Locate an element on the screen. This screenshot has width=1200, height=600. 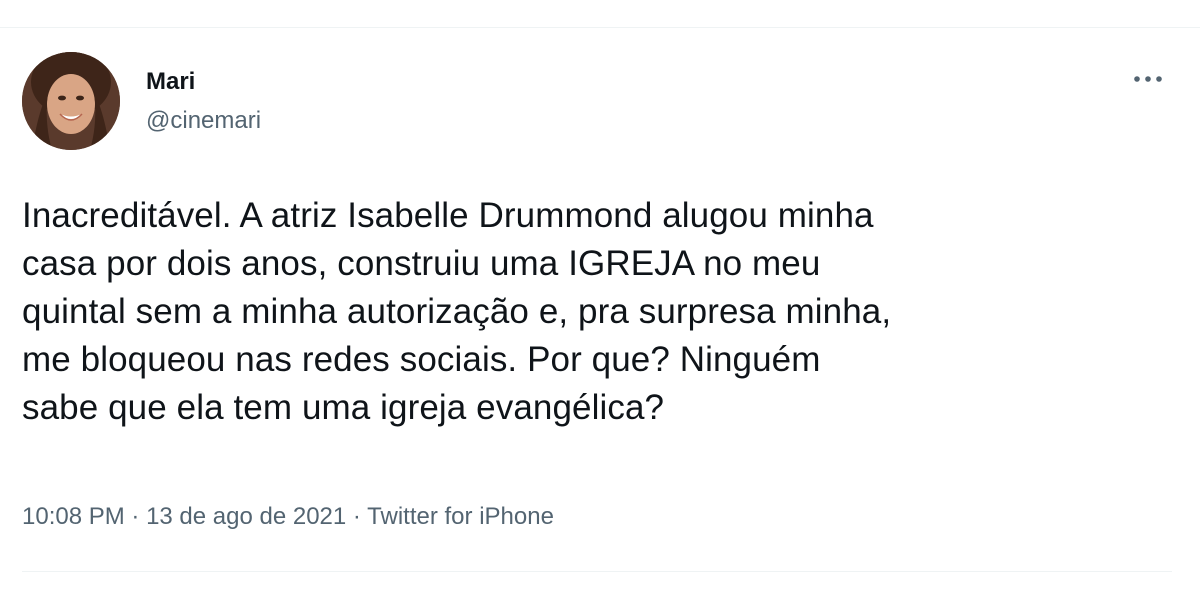
avatar-photo is located at coordinates (71, 101).